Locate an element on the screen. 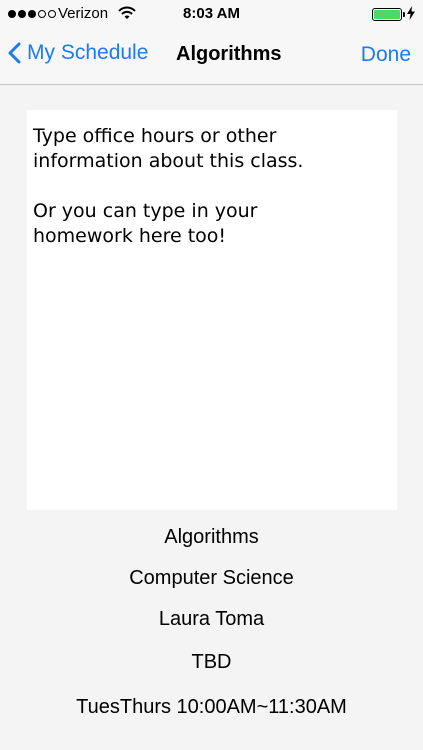  back-button: My Schedule is located at coordinates (78, 53).